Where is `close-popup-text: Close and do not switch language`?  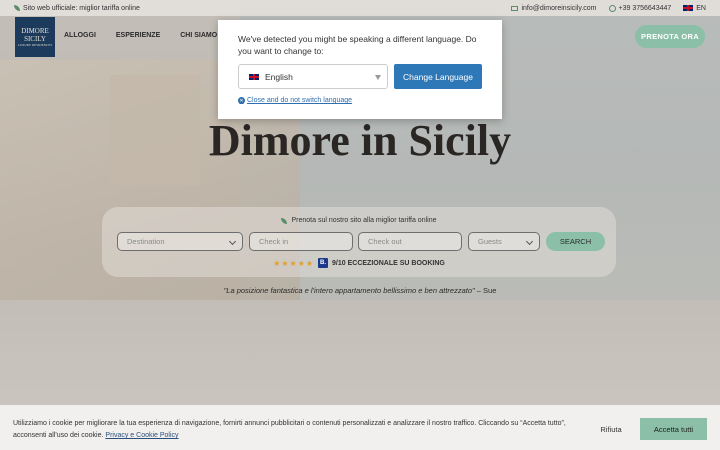
close-popup-text: Close and do not switch language is located at coordinates (300, 100).